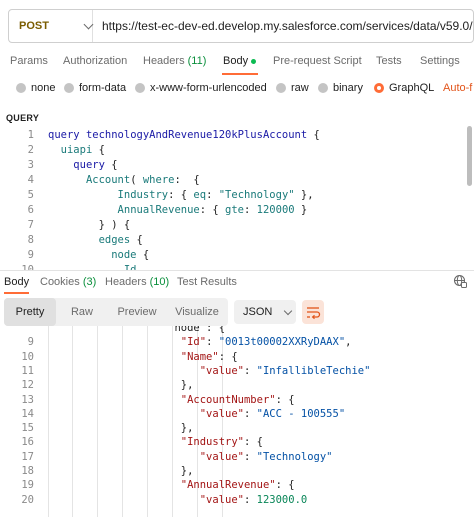 This screenshot has width=474, height=517. What do you see at coordinates (30, 312) in the screenshot?
I see `view-pretty-button: Pretty` at bounding box center [30, 312].